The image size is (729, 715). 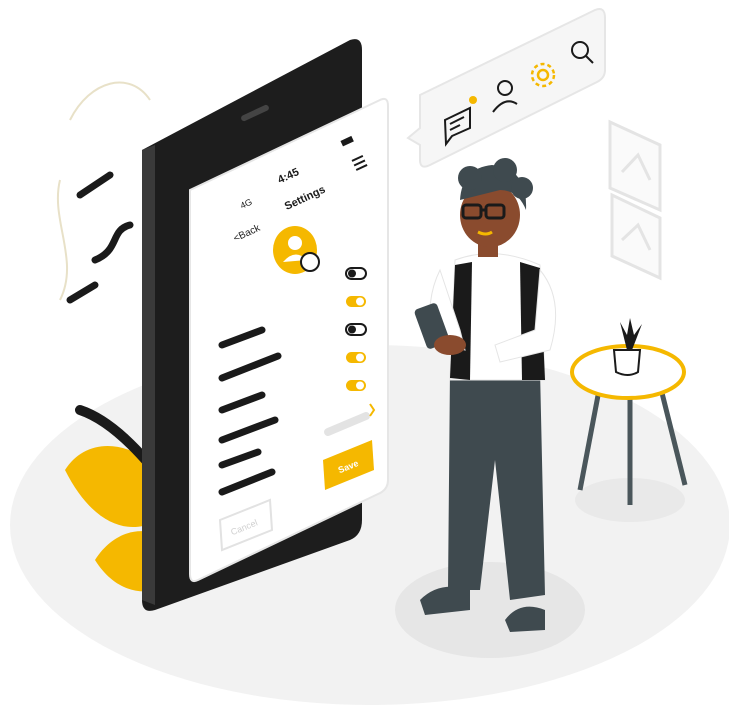 What do you see at coordinates (148, 375) in the screenshot?
I see `phone-side` at bounding box center [148, 375].